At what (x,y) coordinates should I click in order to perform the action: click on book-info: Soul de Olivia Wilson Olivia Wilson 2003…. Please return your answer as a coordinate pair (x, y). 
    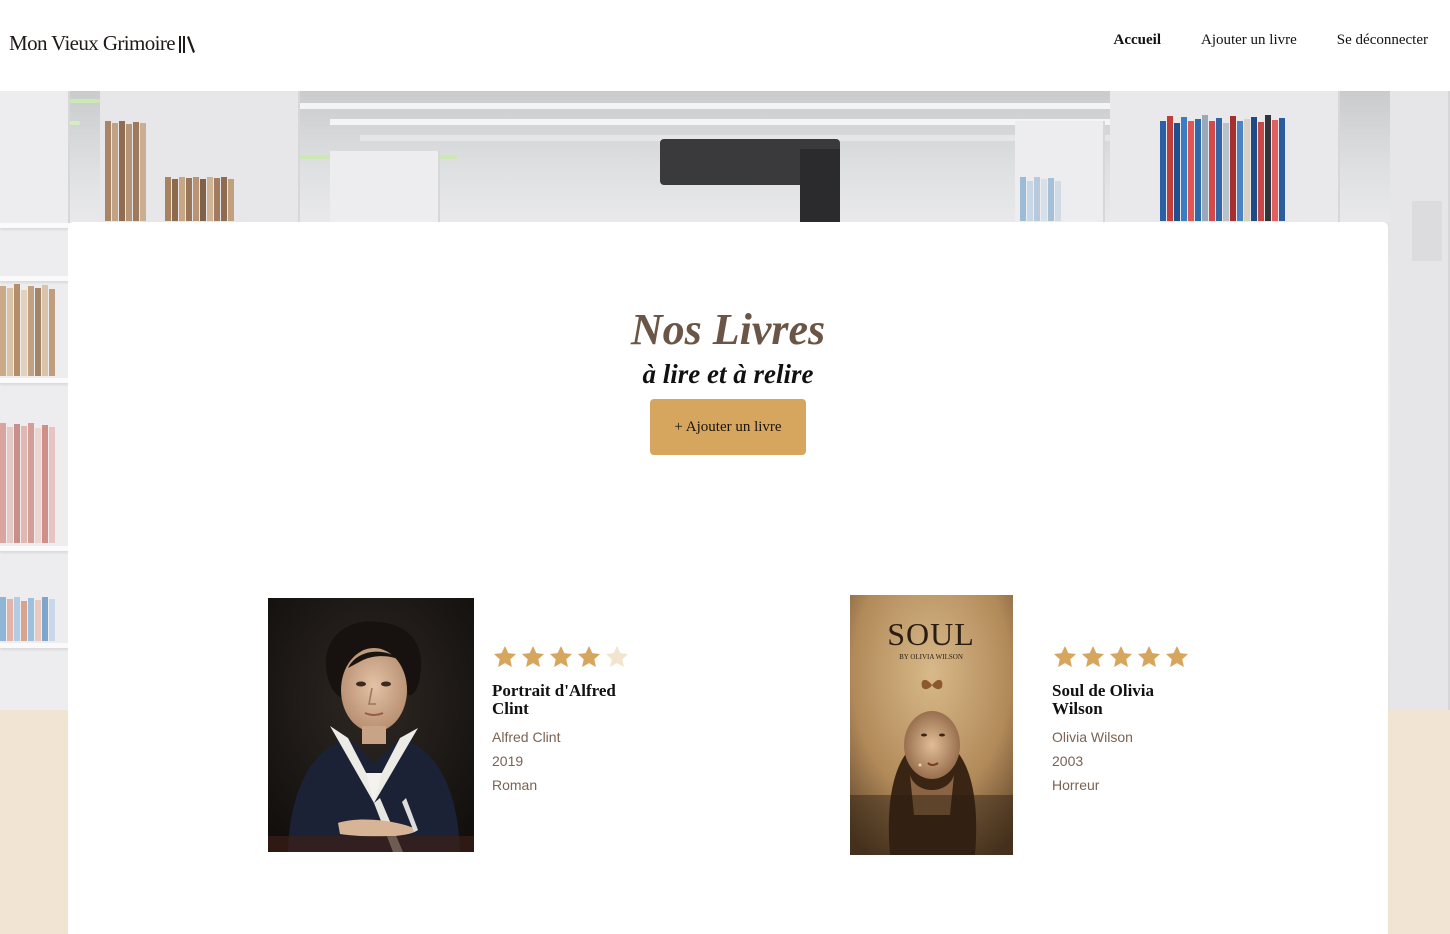
    Looking at the image, I should click on (1127, 720).